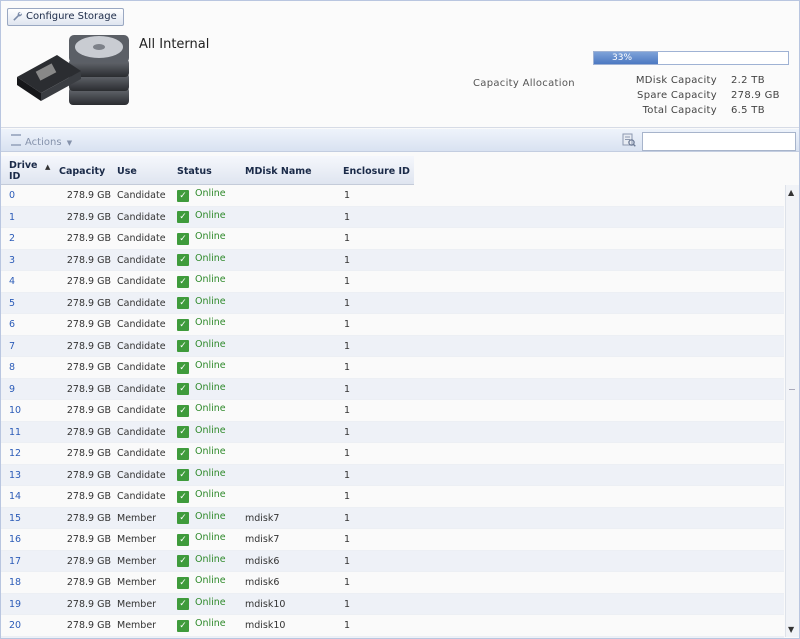 This screenshot has height=639, width=800. What do you see at coordinates (23, 165) in the screenshot?
I see `drive-id-header-line1: Drive` at bounding box center [23, 165].